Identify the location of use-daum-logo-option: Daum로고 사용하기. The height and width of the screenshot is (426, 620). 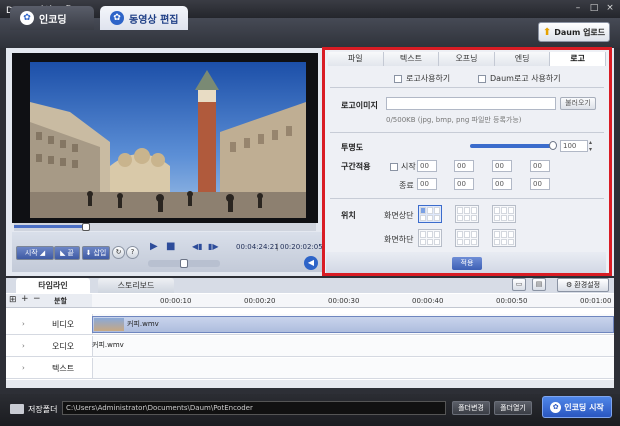
(519, 78).